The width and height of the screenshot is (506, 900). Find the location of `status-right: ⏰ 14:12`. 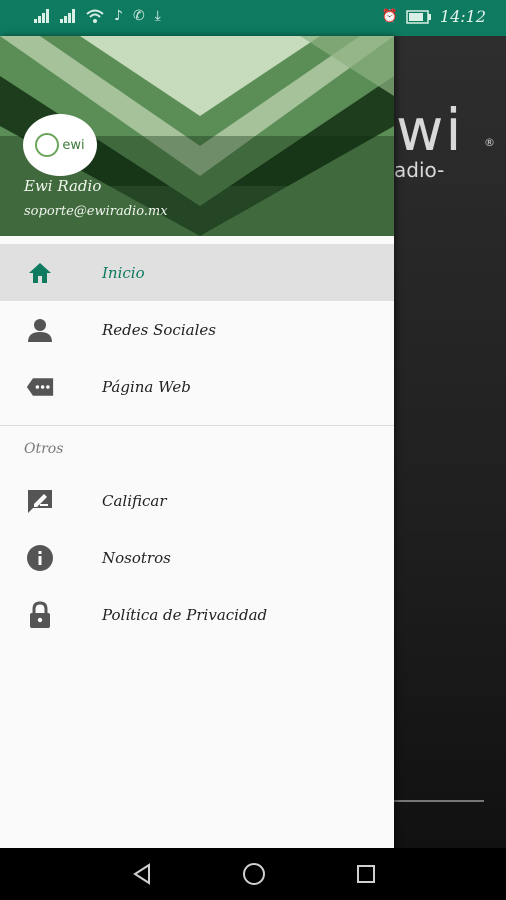

status-right: ⏰ 14:12 is located at coordinates (434, 16).